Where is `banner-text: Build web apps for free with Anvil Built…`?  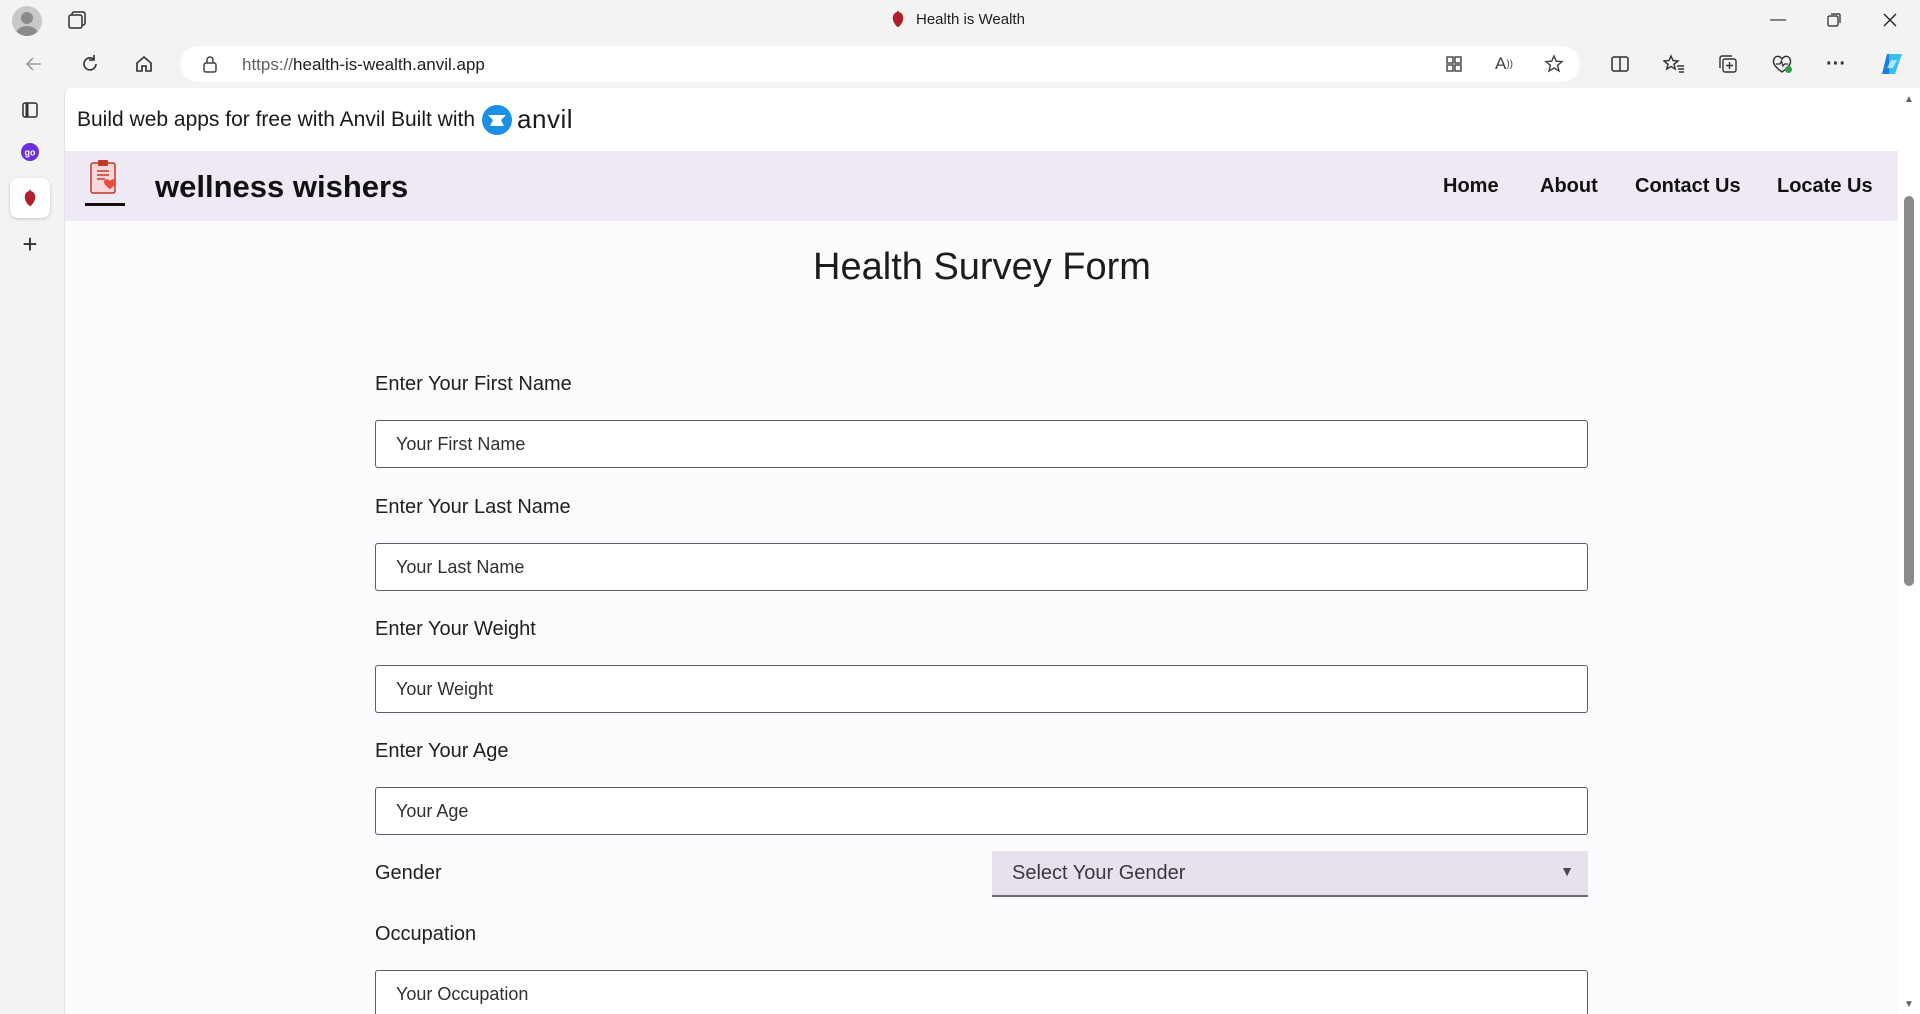
banner-text: Build web apps for free with Anvil Built… is located at coordinates (276, 119).